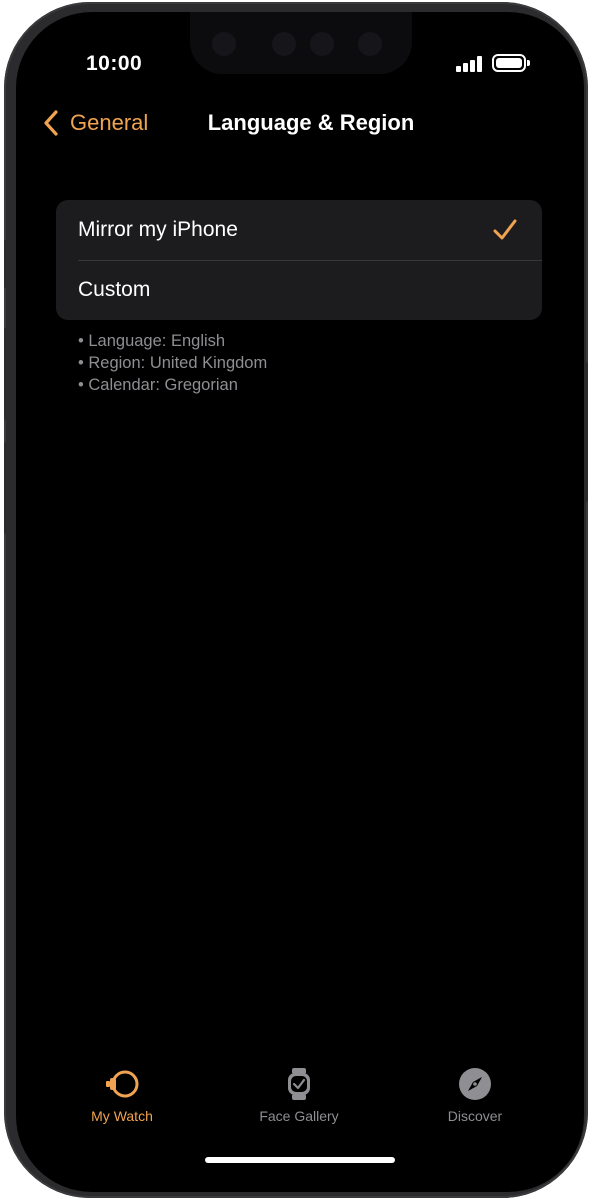  I want to click on summary-language: Language: English, so click(172, 341).